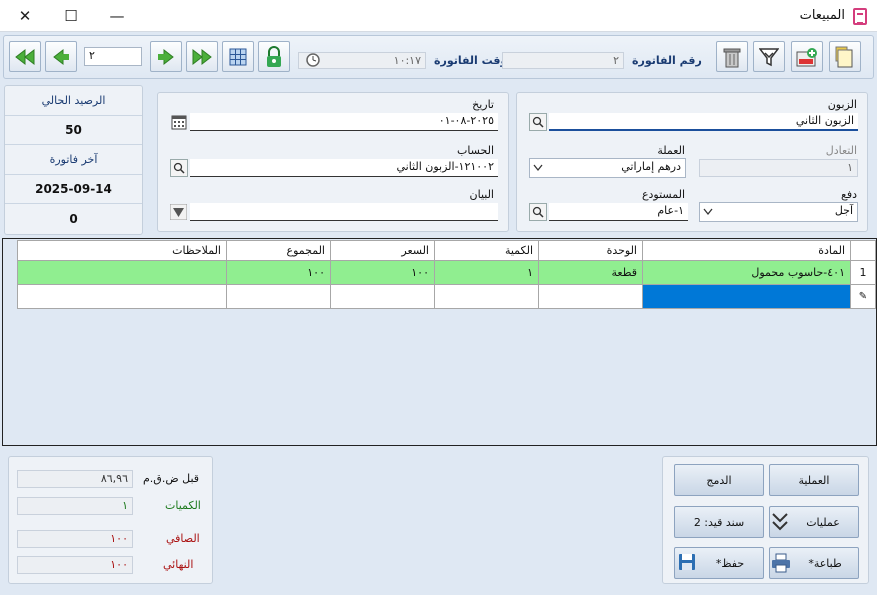  I want to click on final-label: النهائي, so click(178, 564).